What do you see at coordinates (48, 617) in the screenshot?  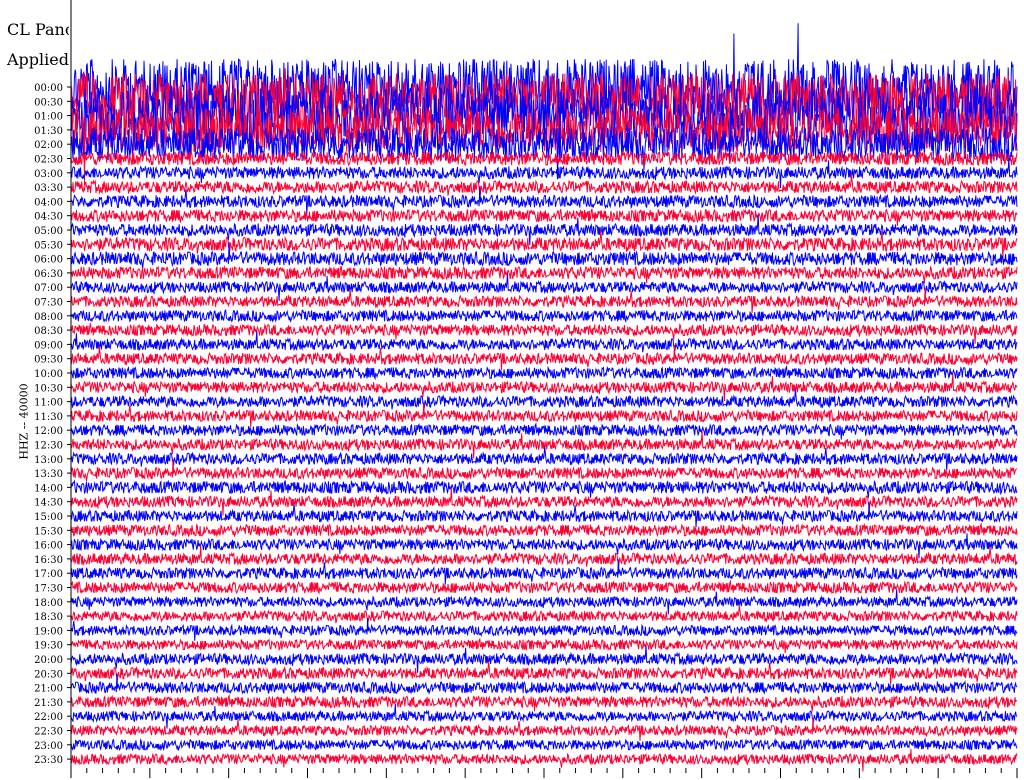 I see `y-tick-label: 18:30` at bounding box center [48, 617].